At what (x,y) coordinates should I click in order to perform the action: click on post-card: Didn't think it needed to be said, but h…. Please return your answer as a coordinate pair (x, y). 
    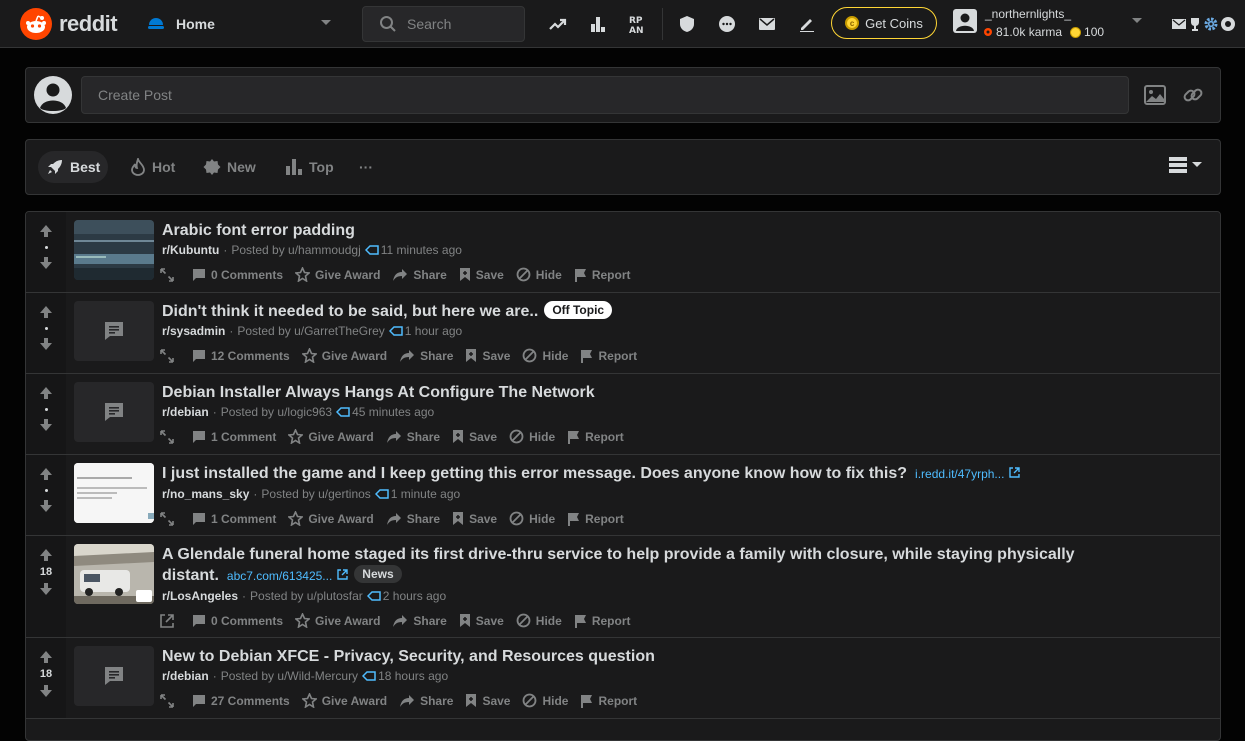
    Looking at the image, I should click on (623, 333).